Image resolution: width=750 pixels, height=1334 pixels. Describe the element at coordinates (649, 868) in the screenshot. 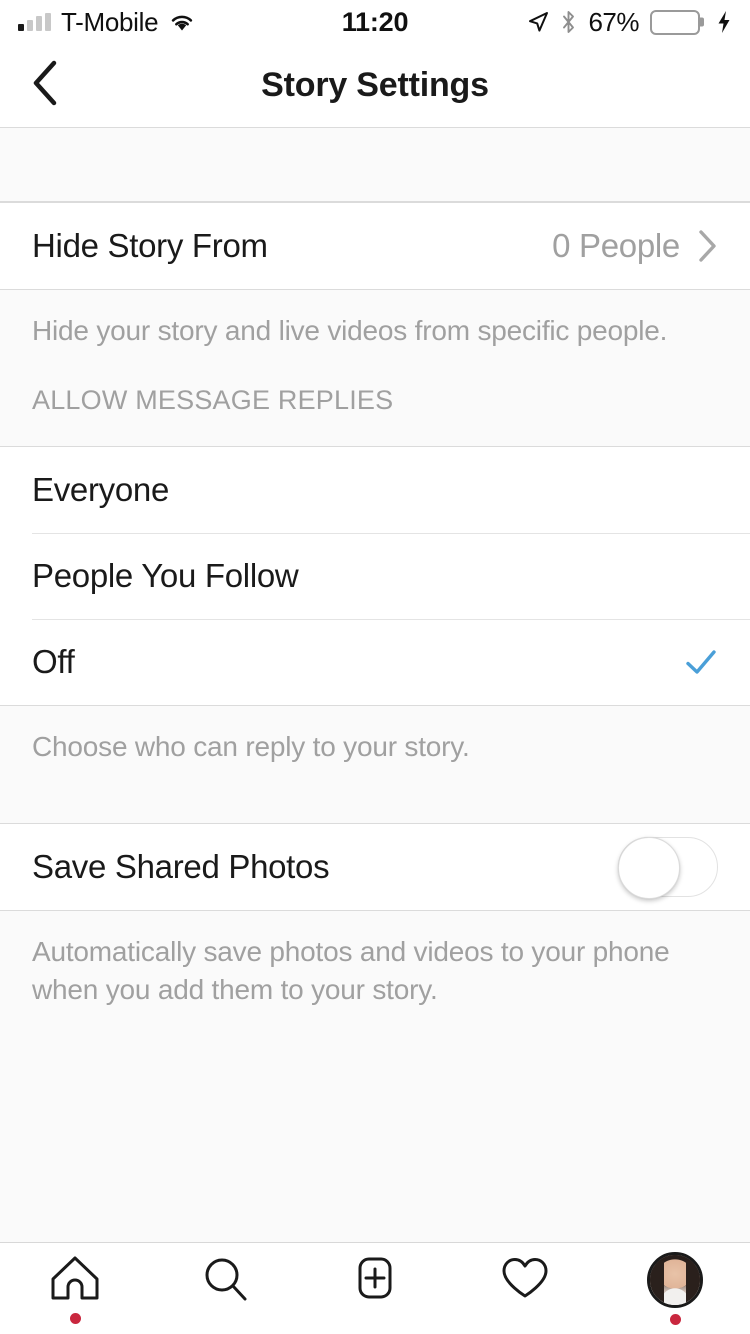

I see `toggle-knob` at that location.